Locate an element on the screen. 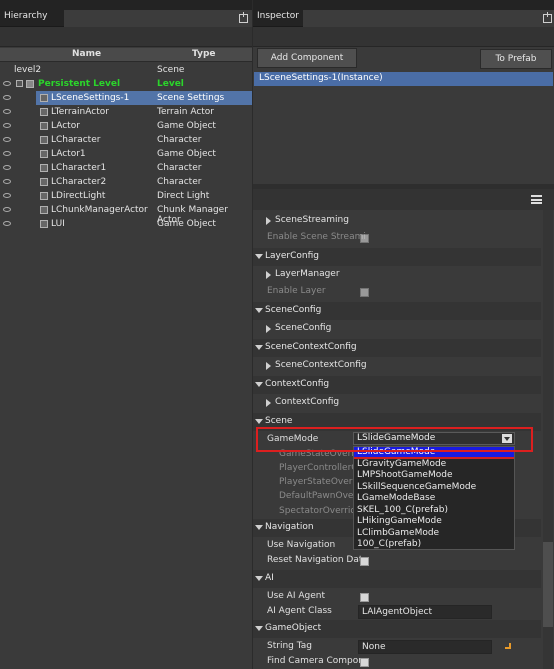 This screenshot has width=554, height=669. tree-item-label: level2 is located at coordinates (28, 70).